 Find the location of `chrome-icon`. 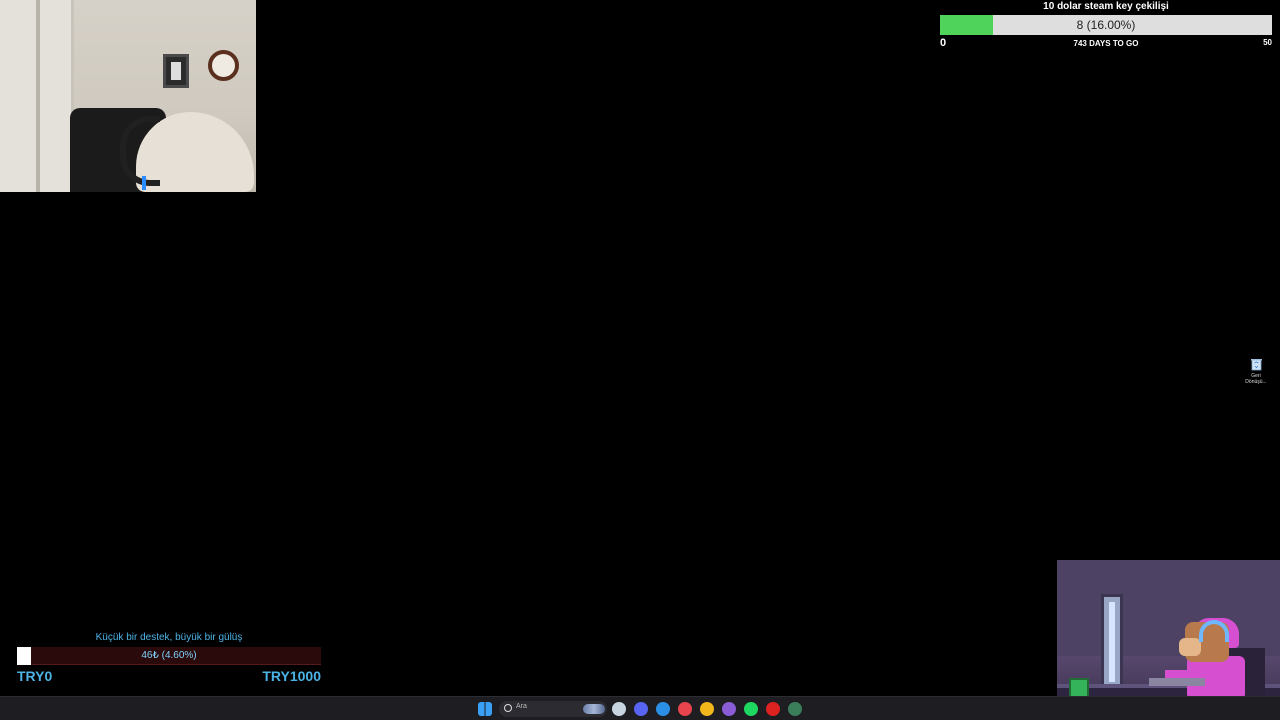

chrome-icon is located at coordinates (707, 709).